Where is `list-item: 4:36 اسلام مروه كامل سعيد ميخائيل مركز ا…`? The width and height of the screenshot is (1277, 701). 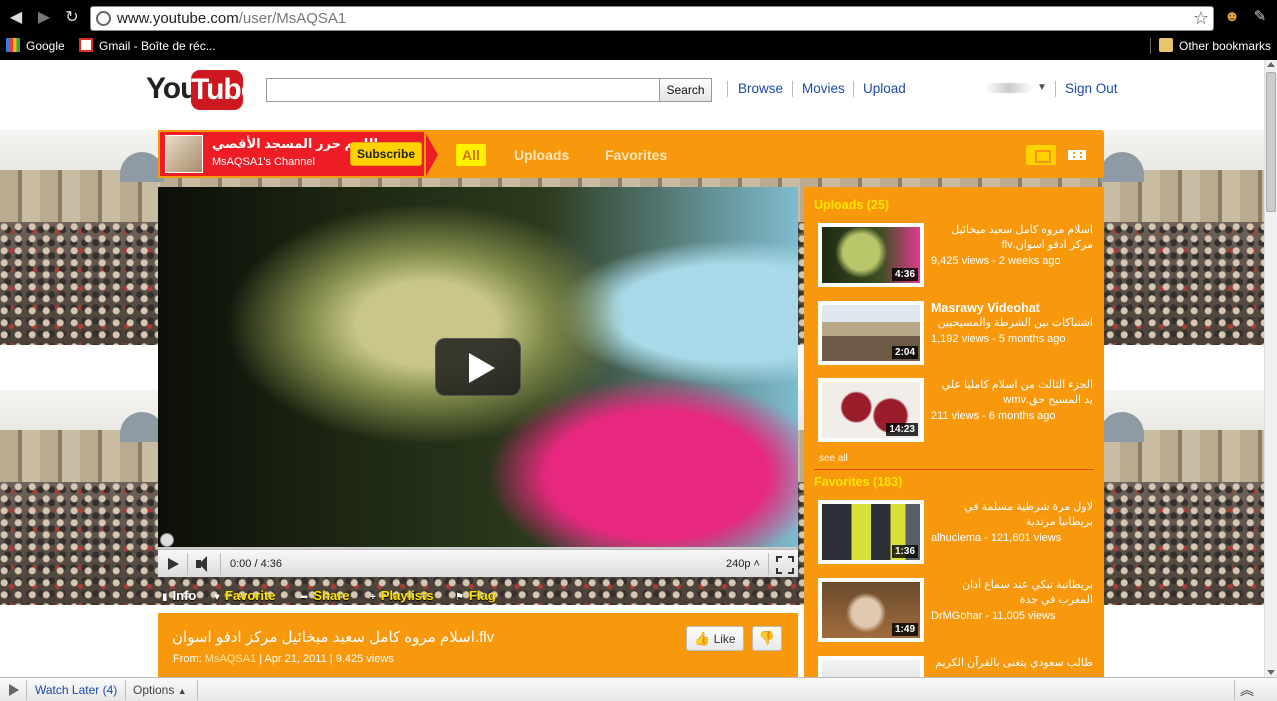 list-item: 4:36 اسلام مروه كامل سعيد ميخائيل مركز ا… is located at coordinates (958, 256).